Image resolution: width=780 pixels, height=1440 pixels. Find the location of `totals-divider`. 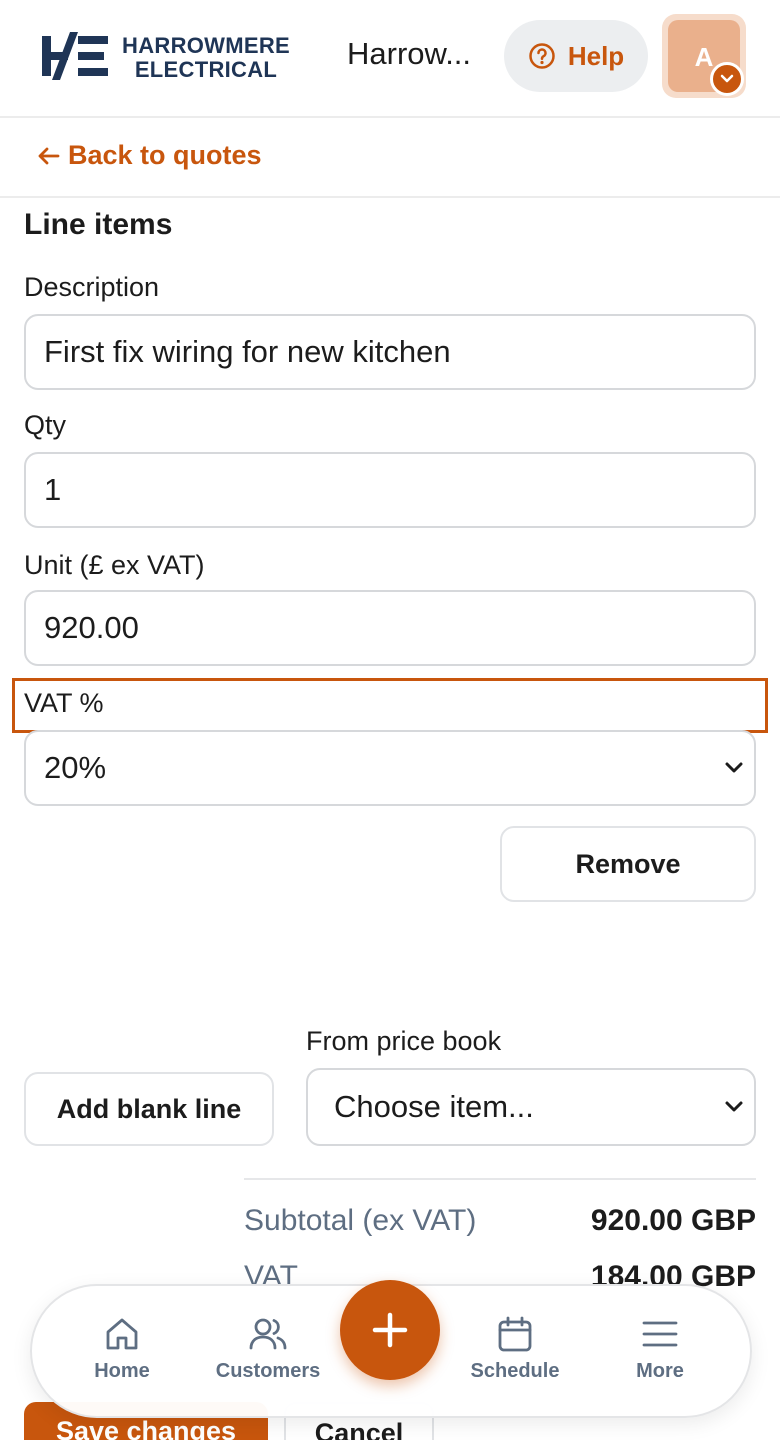

totals-divider is located at coordinates (500, 1179).